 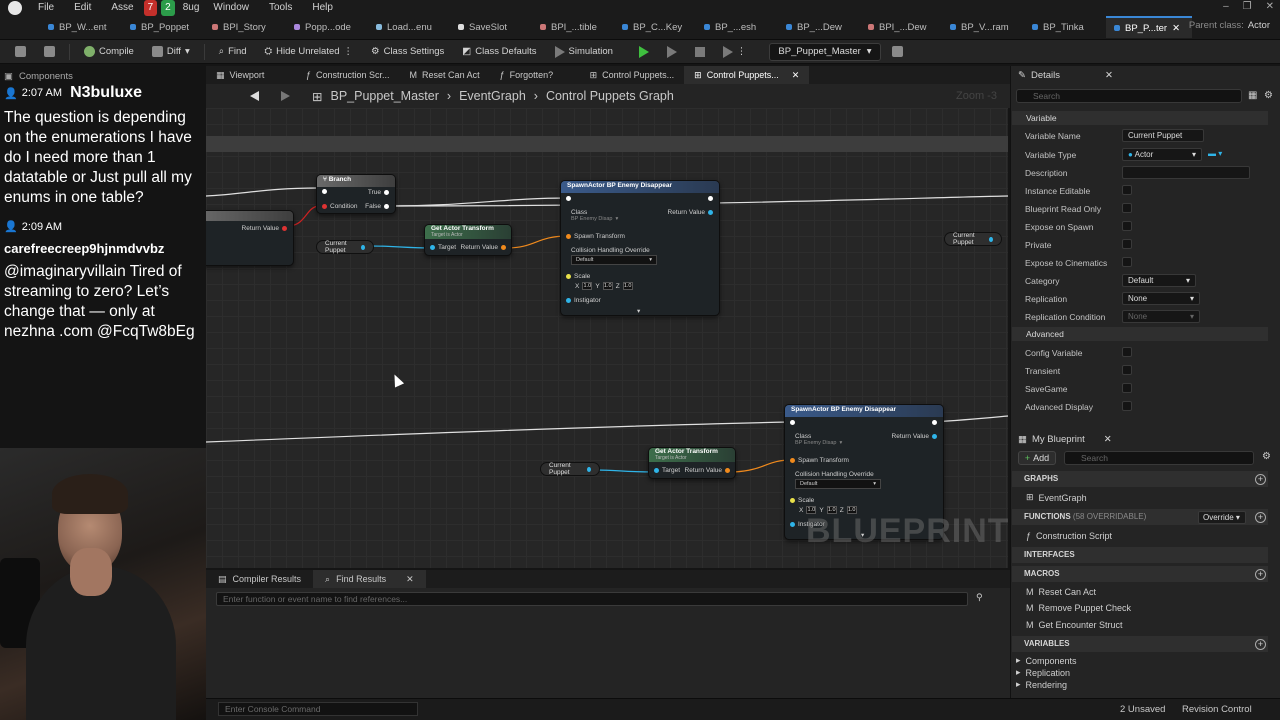 I want to click on tab-reset-can-act: M Reset Can Act, so click(x=445, y=75).